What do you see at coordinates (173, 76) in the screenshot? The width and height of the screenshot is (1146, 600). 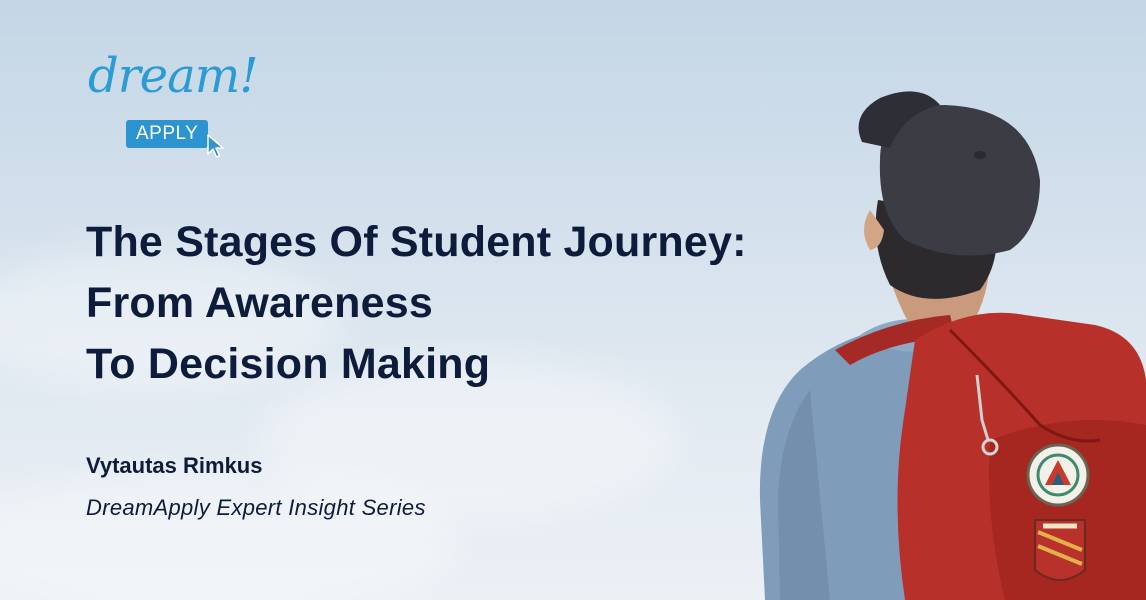 I see `logo-wordmark: dream!` at bounding box center [173, 76].